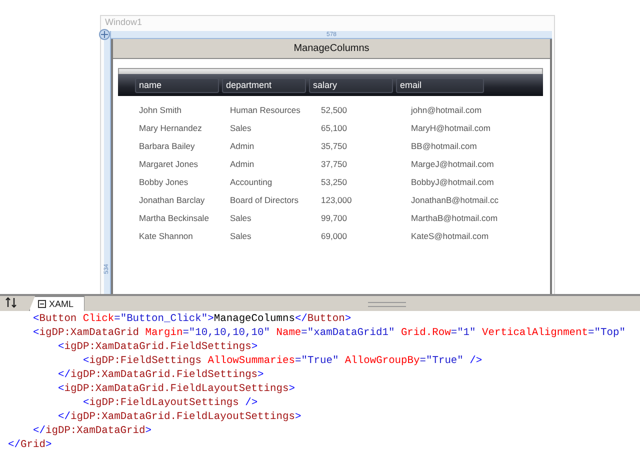 This screenshot has height=449, width=640. Describe the element at coordinates (252, 182) in the screenshot. I see `table-cell-text: Accounting` at that location.